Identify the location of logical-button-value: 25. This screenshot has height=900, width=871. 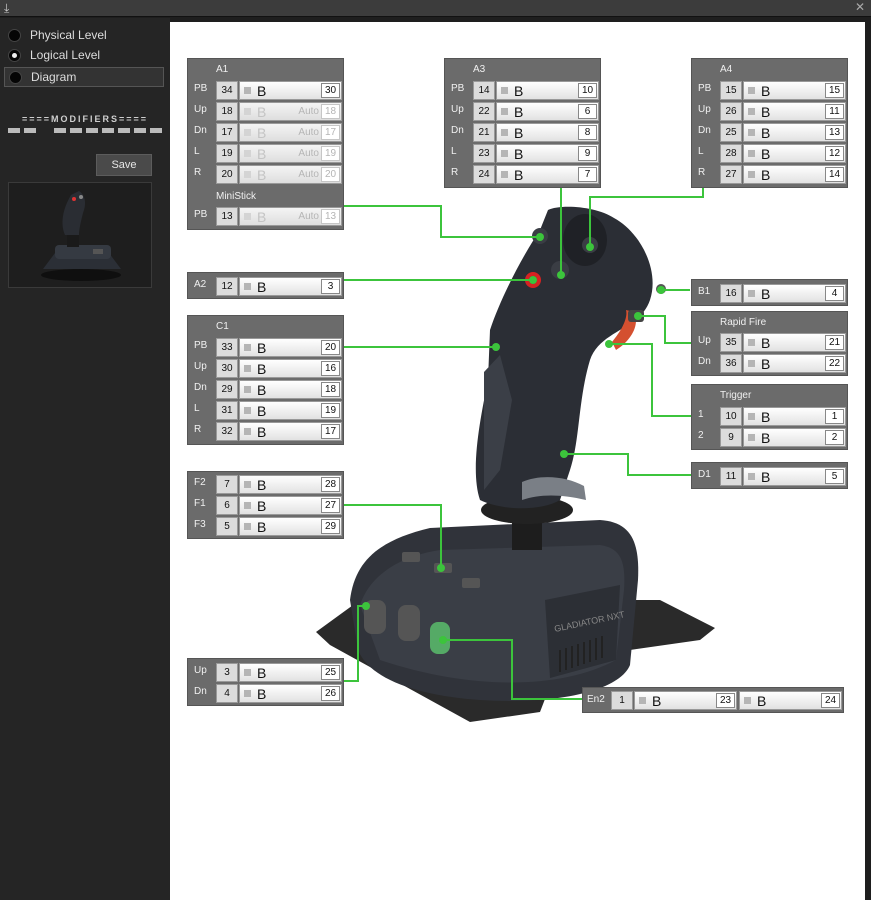
(330, 672).